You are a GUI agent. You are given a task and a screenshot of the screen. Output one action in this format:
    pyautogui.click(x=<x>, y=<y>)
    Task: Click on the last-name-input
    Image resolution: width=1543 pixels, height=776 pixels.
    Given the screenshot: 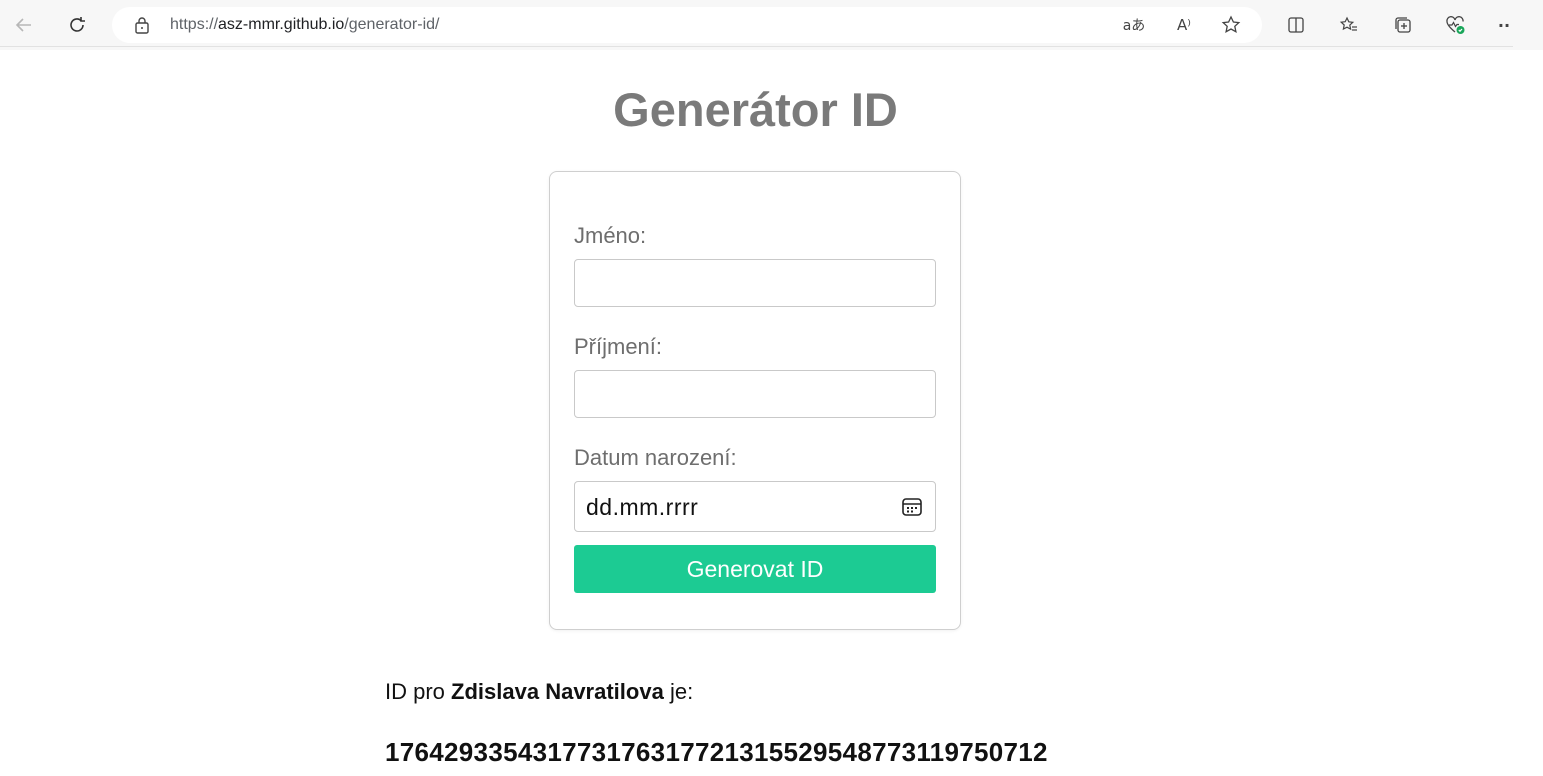 What is the action you would take?
    pyautogui.click(x=755, y=394)
    